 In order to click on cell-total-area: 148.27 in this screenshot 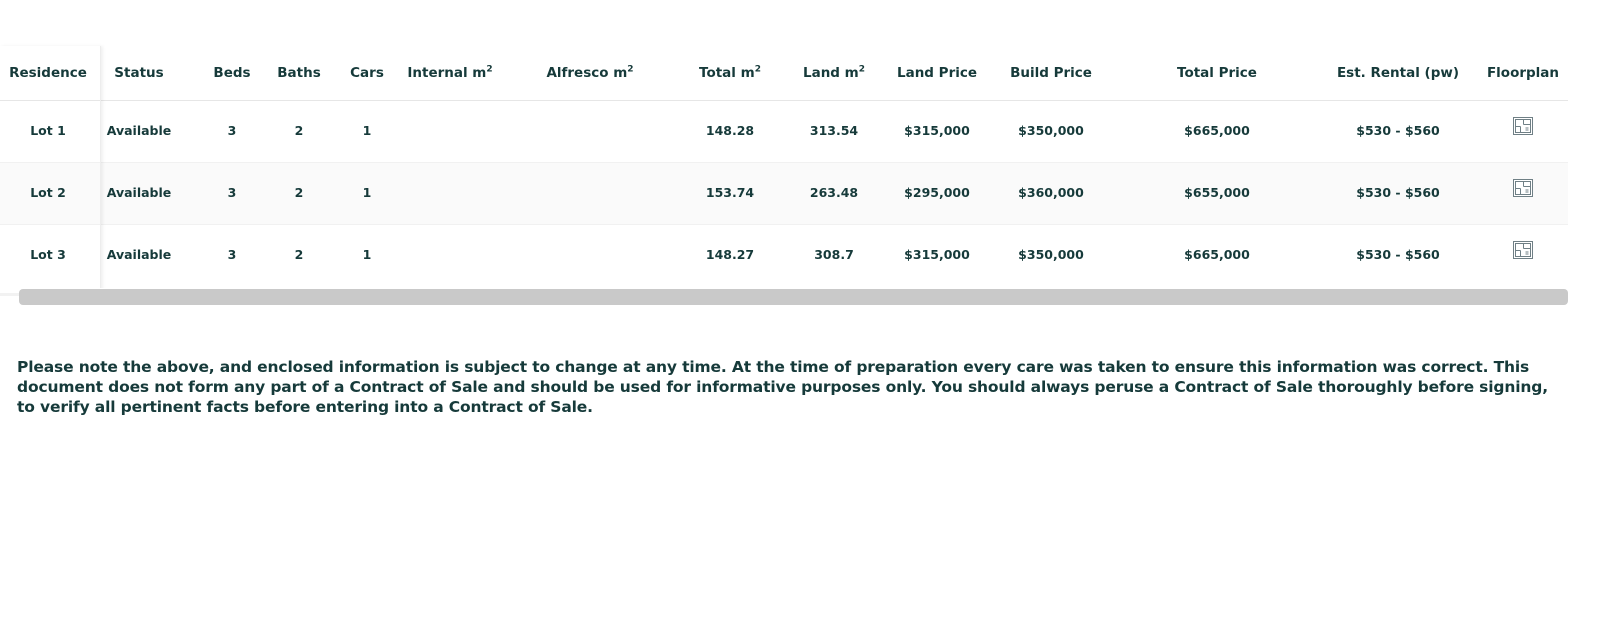, I will do `click(730, 254)`.